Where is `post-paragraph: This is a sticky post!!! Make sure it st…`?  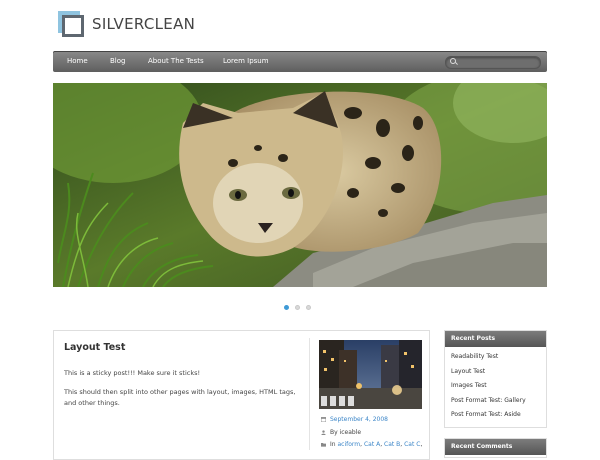
post-paragraph: This is a sticky post!!! Make sure it st… is located at coordinates (132, 373).